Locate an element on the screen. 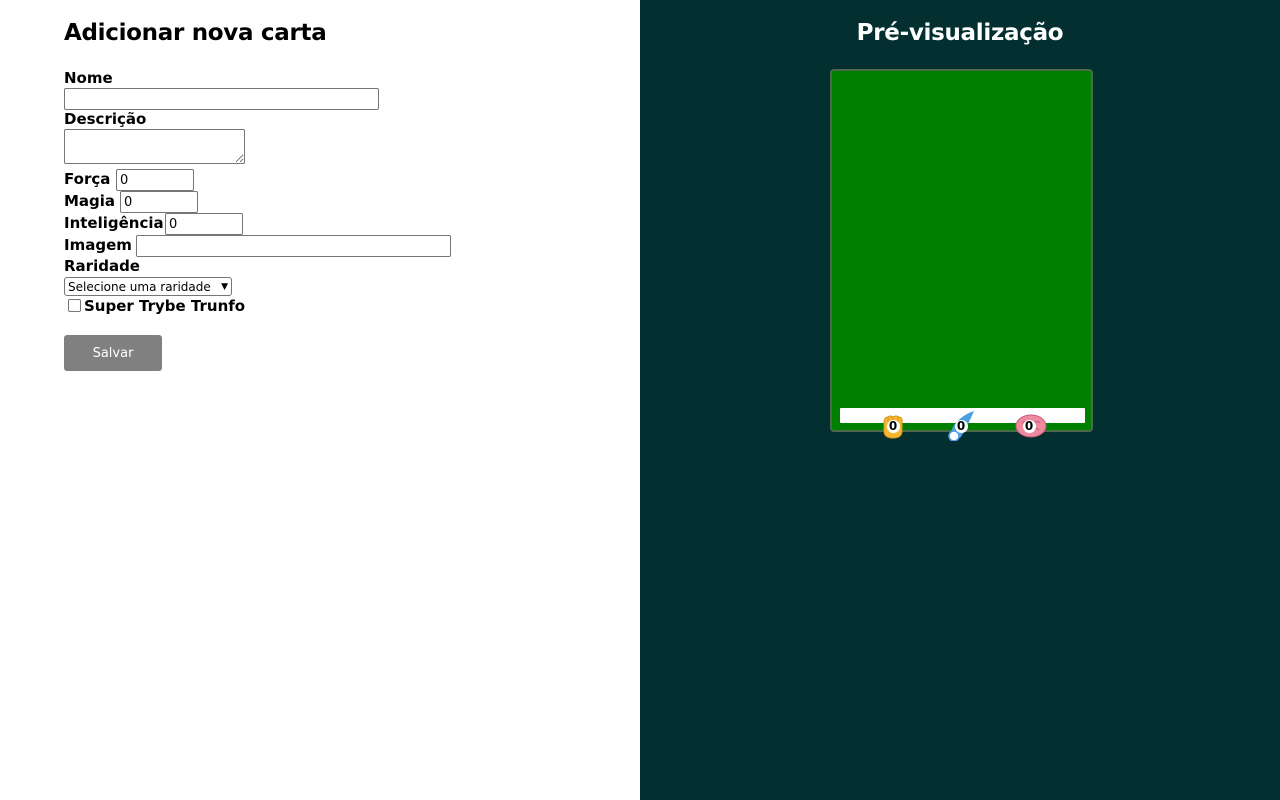 The height and width of the screenshot is (800, 1280). name-label: Nome is located at coordinates (88, 78).